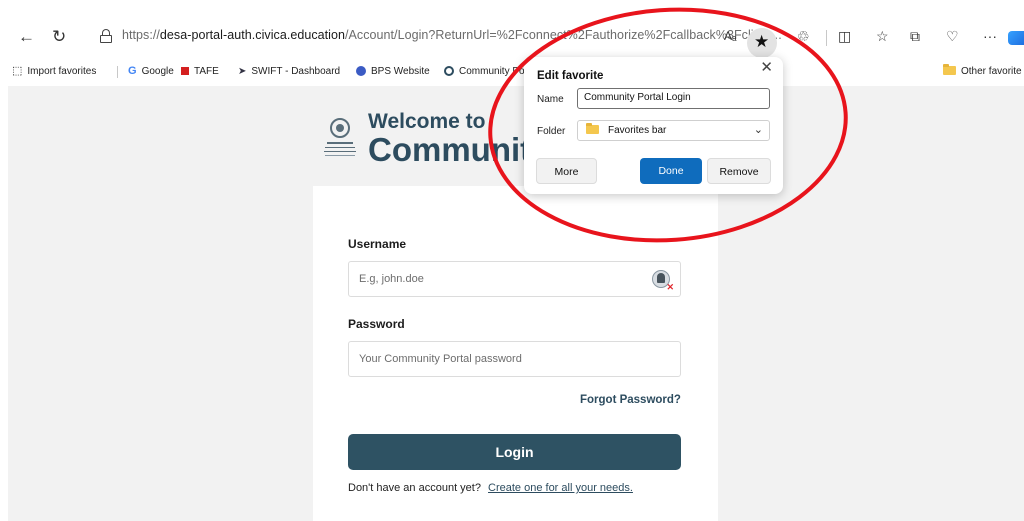  I want to click on folder-value: Favorites bar, so click(637, 130).